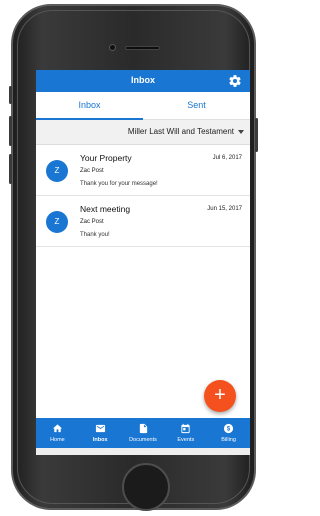  What do you see at coordinates (186, 428) in the screenshot?
I see `calendar-icon` at bounding box center [186, 428].